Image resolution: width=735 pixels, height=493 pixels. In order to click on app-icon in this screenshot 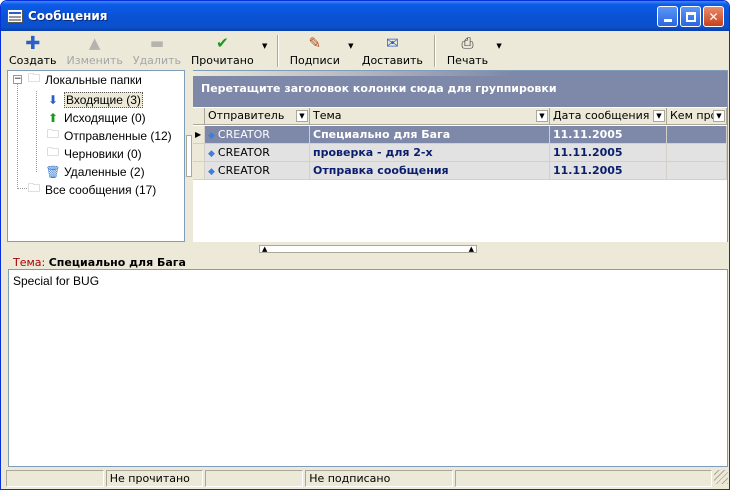, I will do `click(15, 16)`.